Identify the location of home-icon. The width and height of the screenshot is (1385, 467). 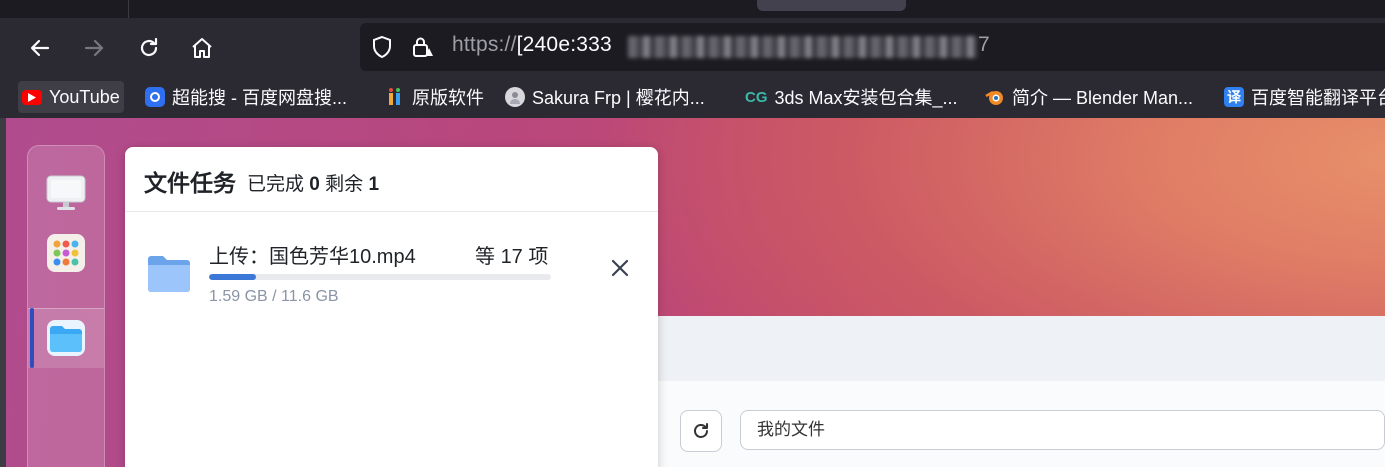
(202, 48).